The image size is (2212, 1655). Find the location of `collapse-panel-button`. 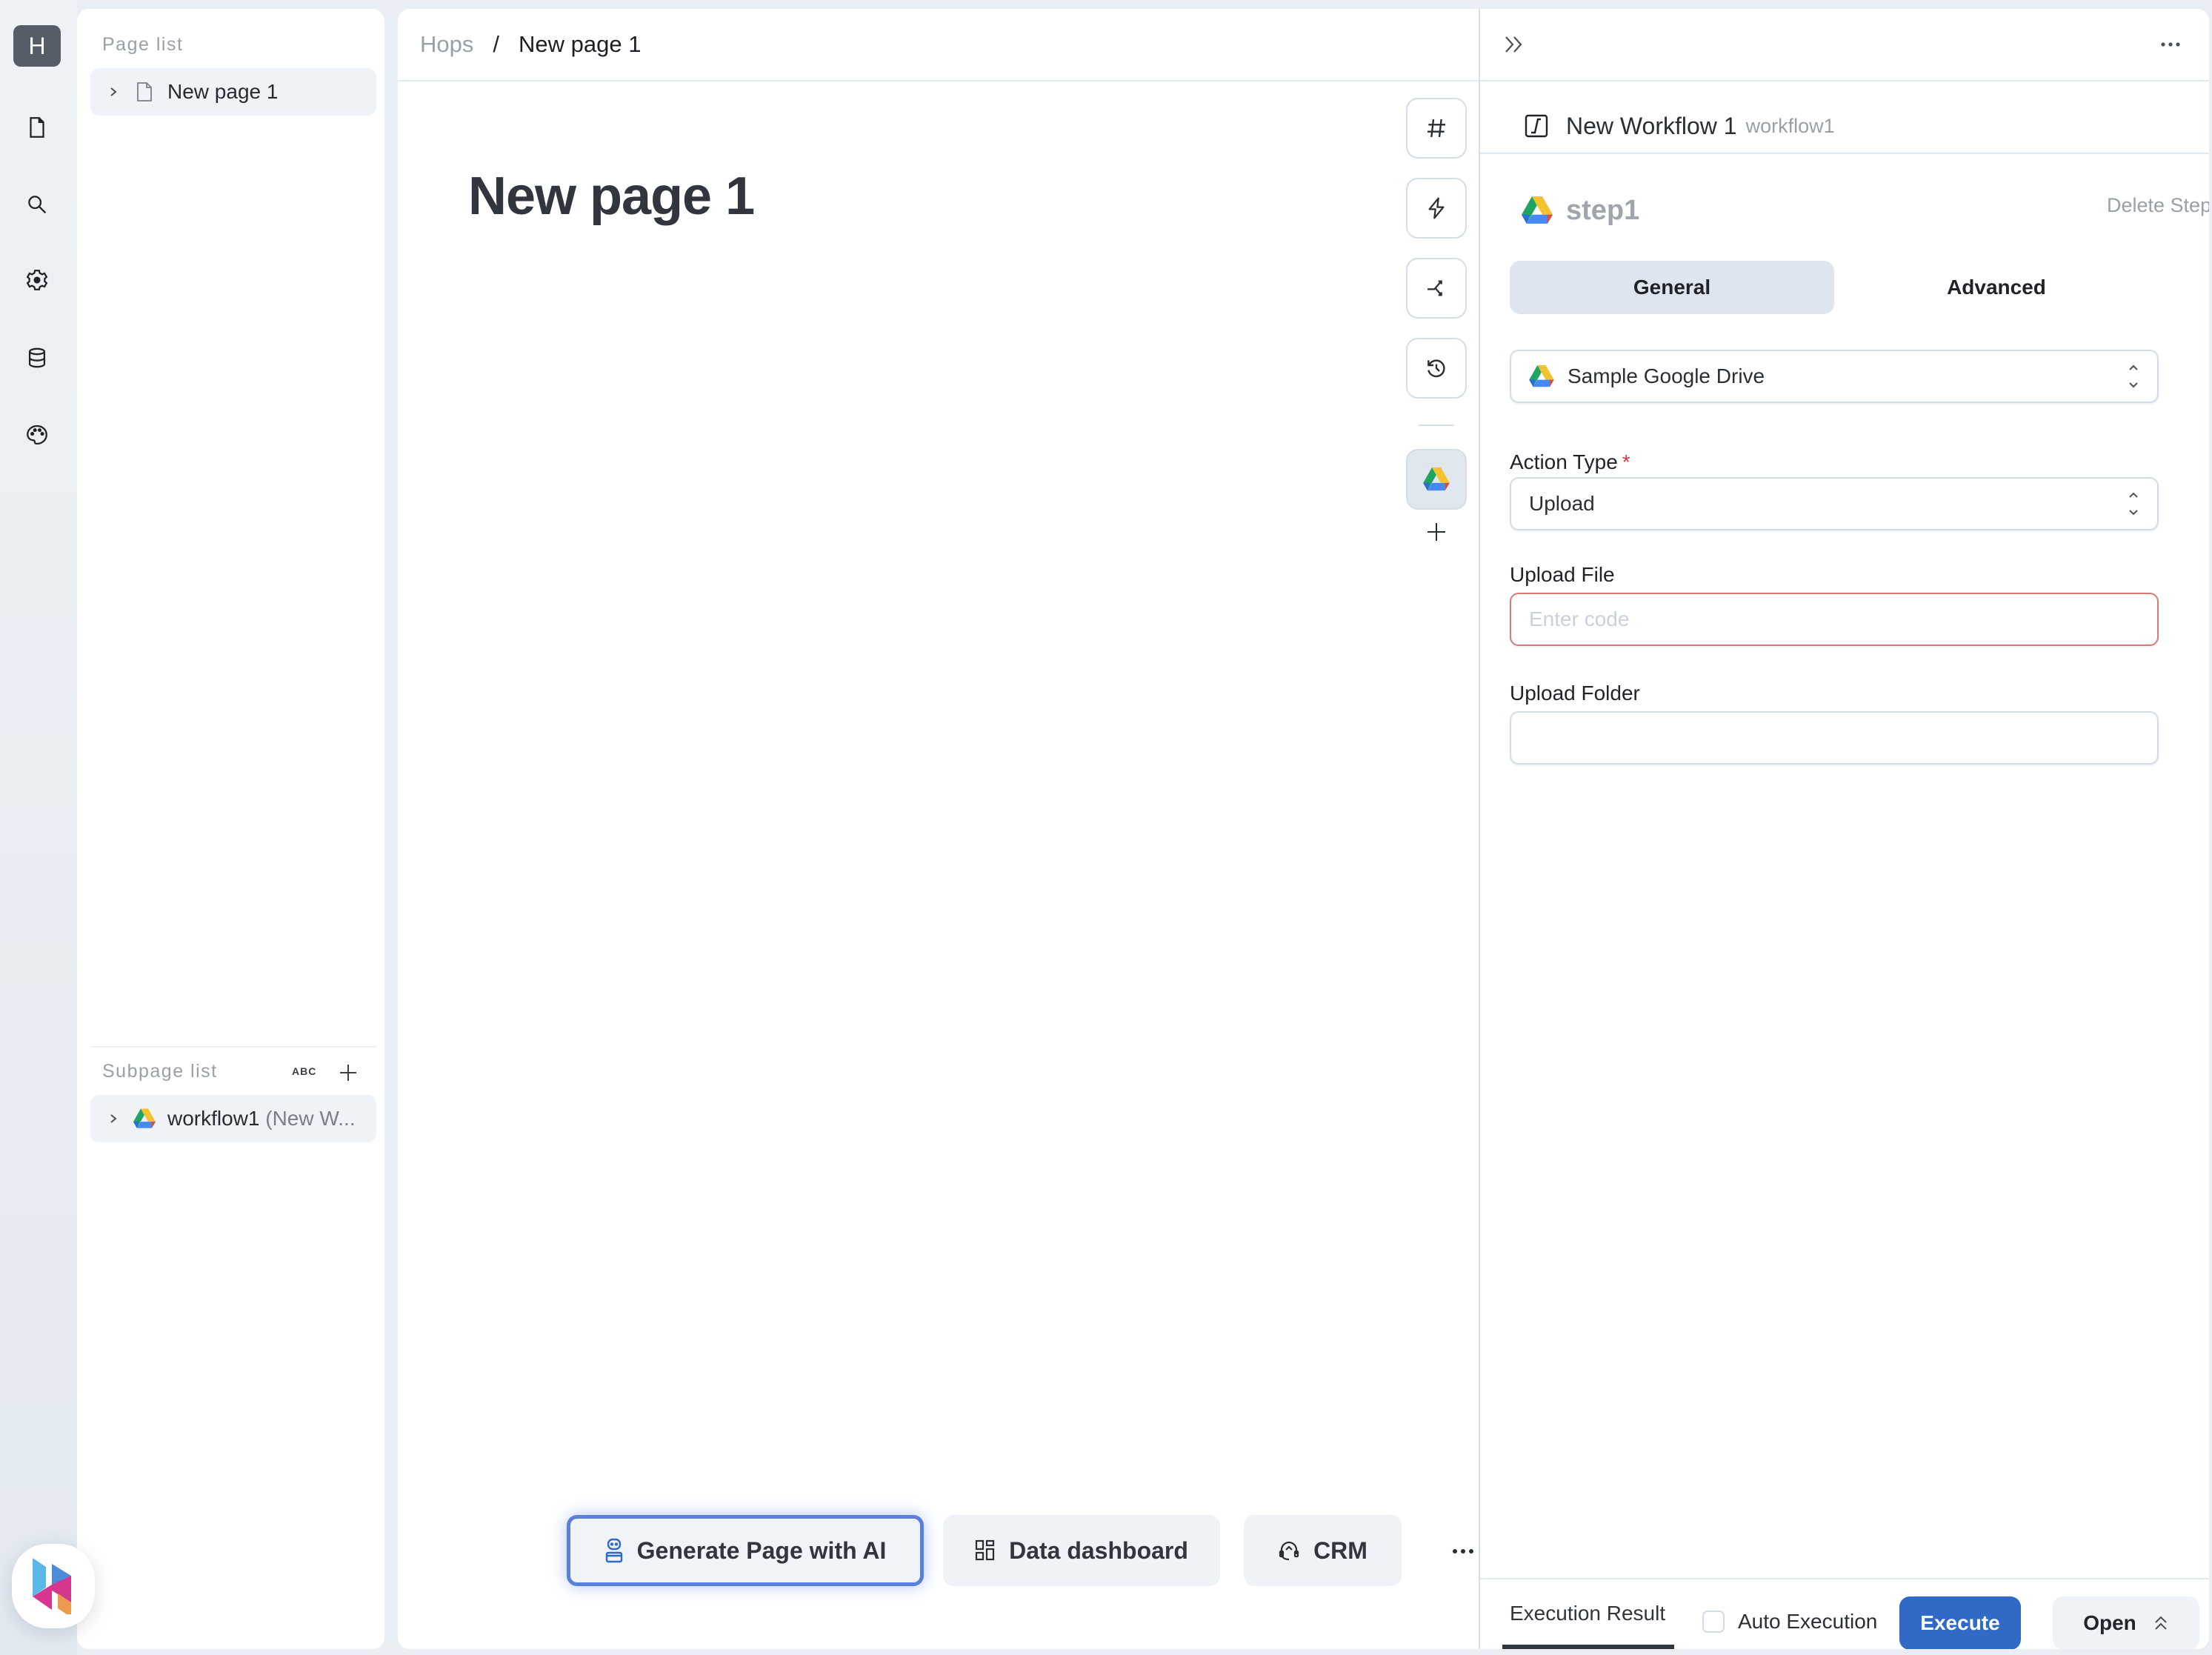

collapse-panel-button is located at coordinates (1514, 44).